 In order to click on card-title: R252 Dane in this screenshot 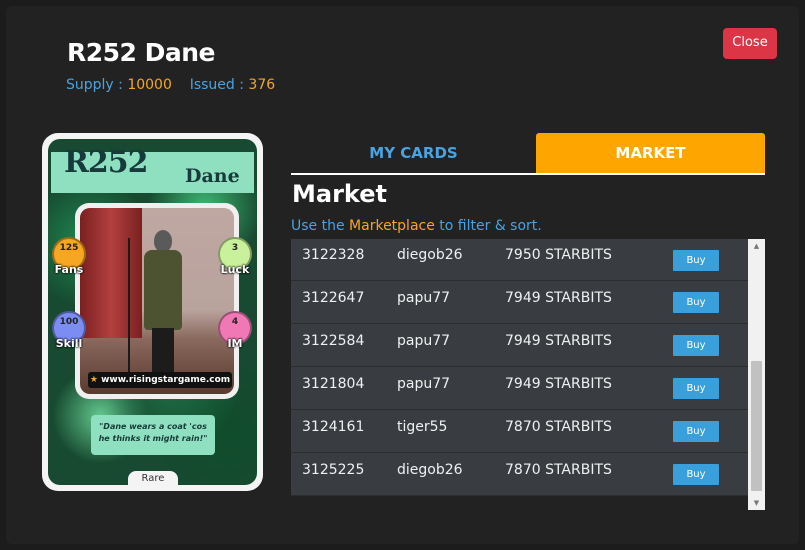, I will do `click(141, 52)`.